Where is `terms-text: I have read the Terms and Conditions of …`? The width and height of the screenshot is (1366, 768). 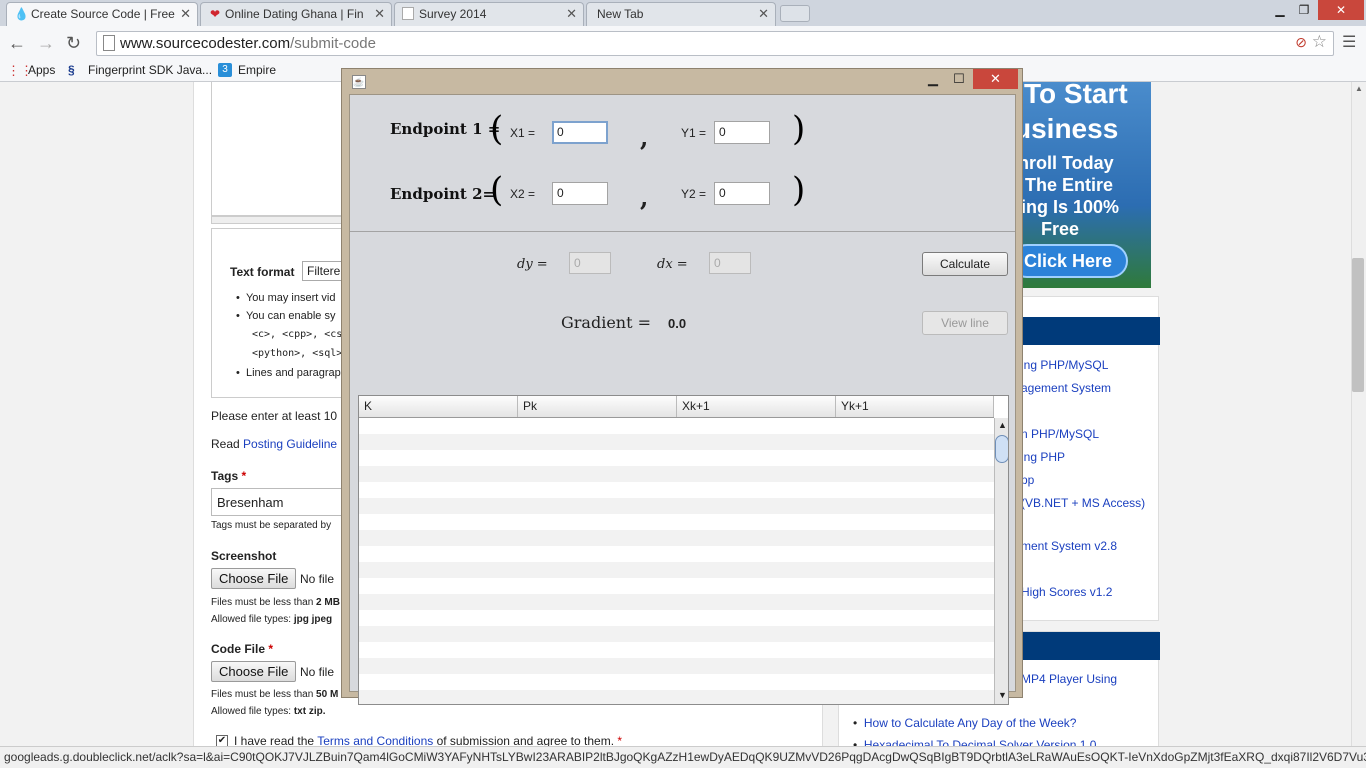
terms-text: I have read the Terms and Conditions of … is located at coordinates (428, 740).